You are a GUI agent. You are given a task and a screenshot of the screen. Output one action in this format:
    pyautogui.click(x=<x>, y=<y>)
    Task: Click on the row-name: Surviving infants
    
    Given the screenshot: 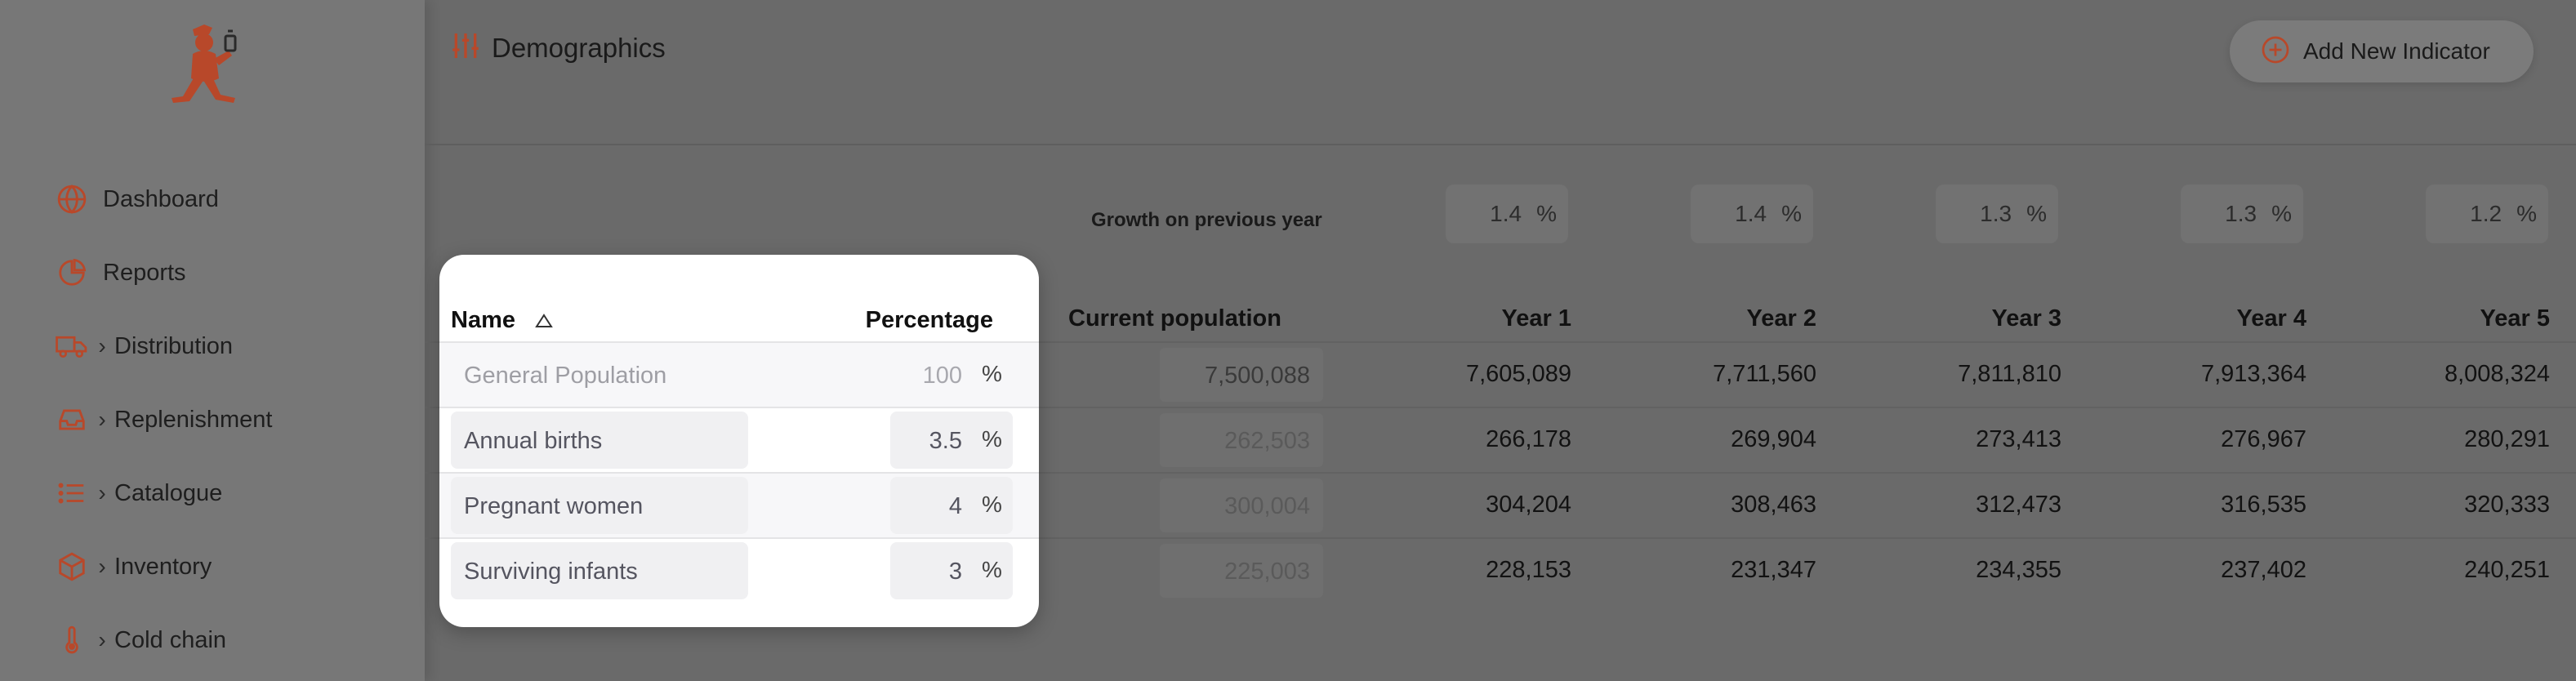 What is the action you would take?
    pyautogui.click(x=551, y=572)
    